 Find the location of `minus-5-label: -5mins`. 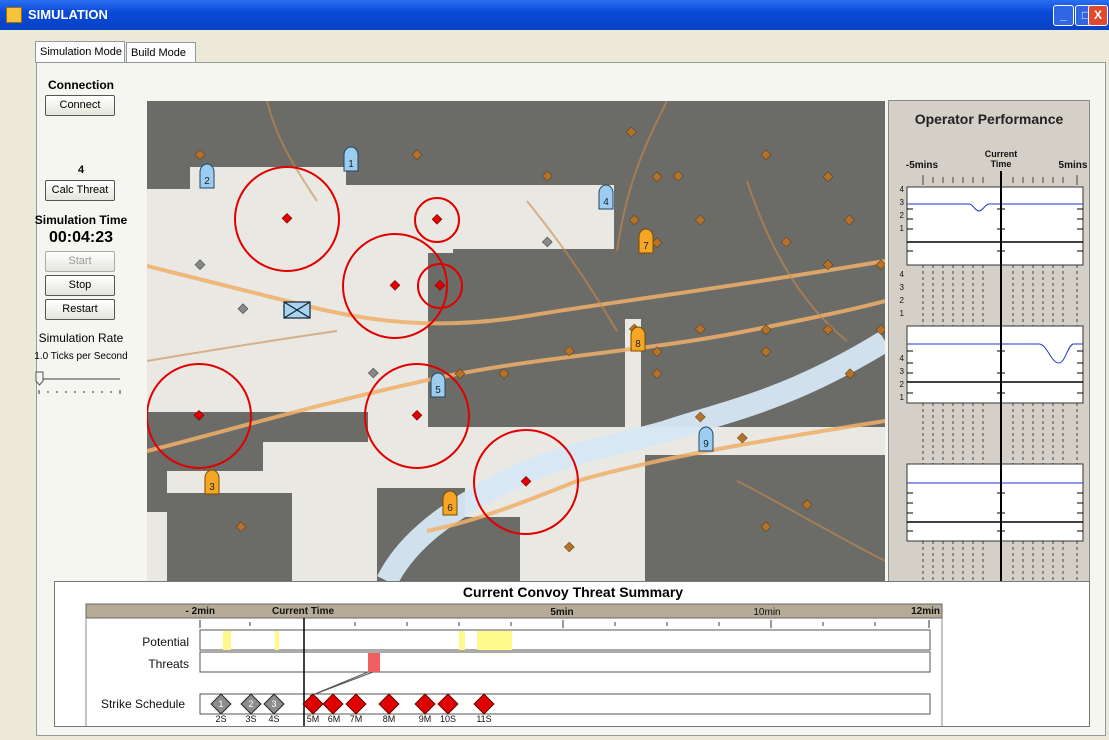

minus-5-label: -5mins is located at coordinates (922, 165).